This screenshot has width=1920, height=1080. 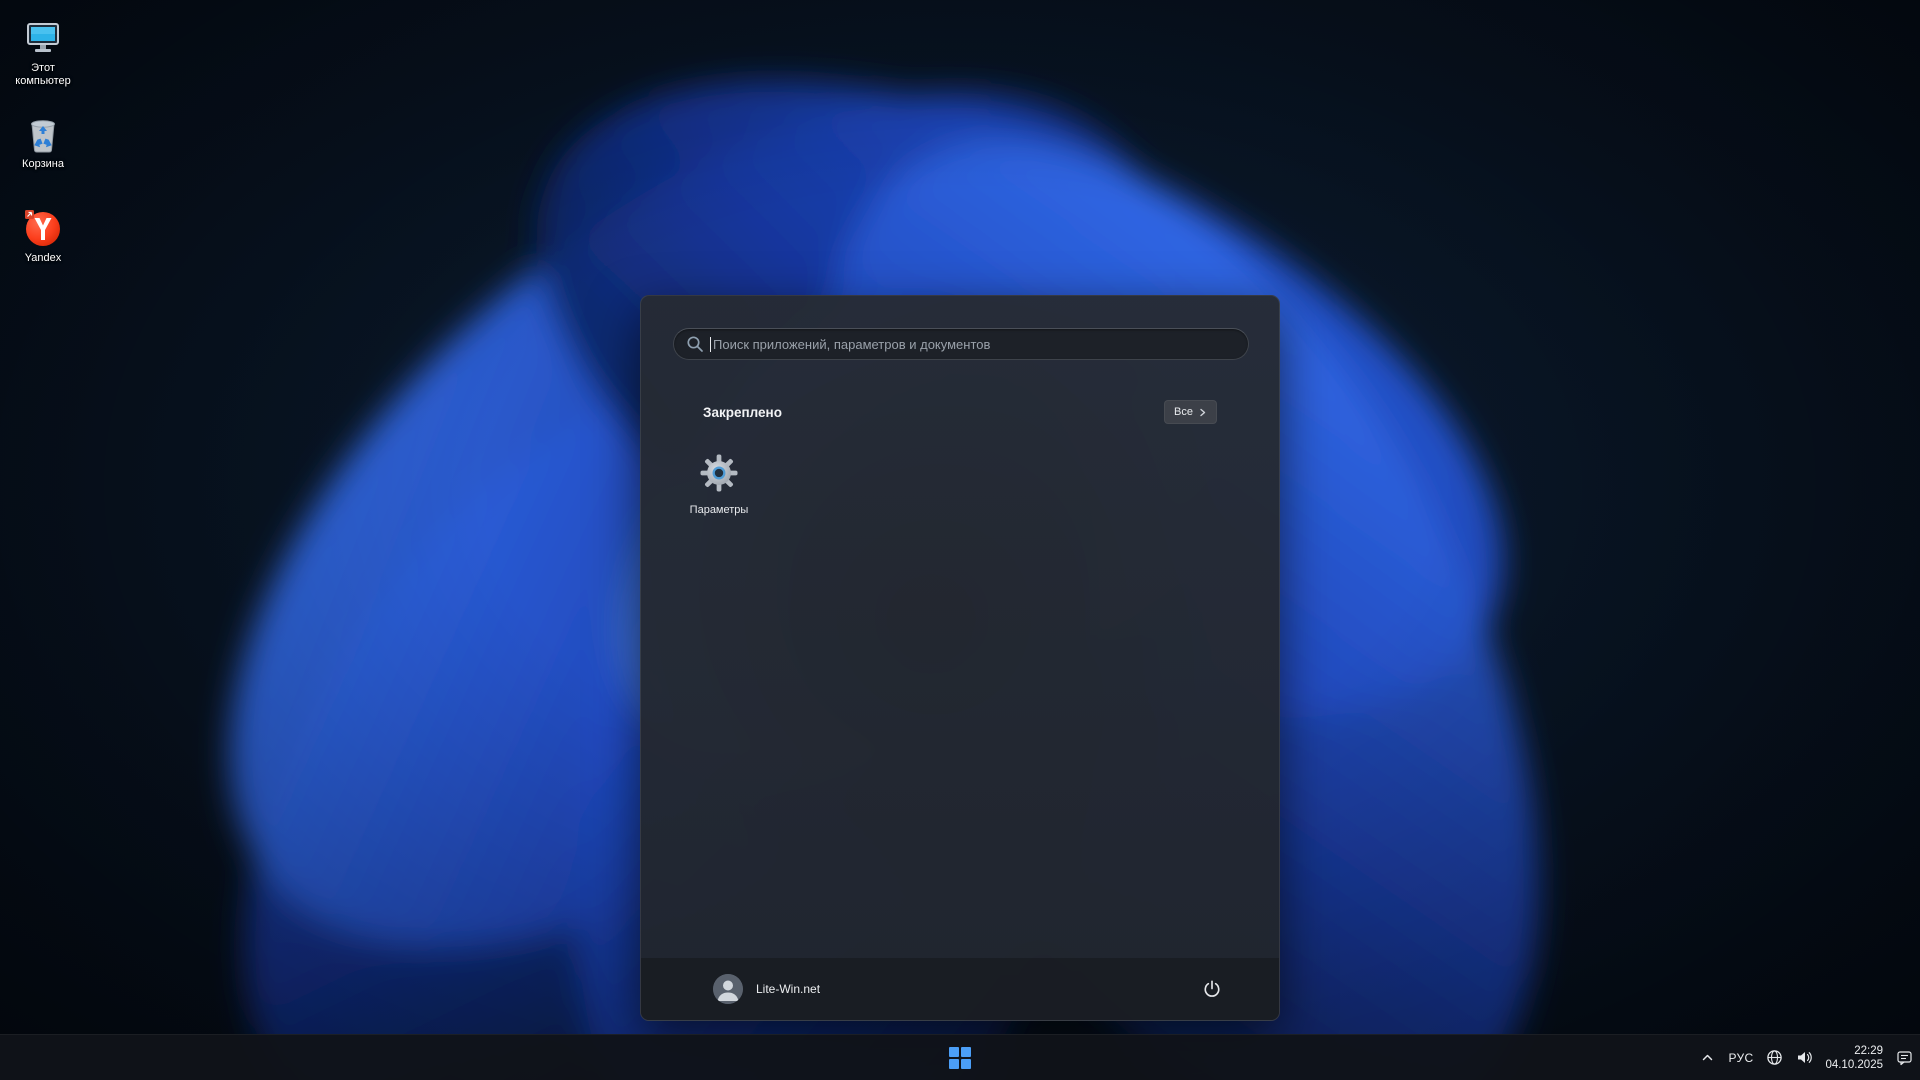 I want to click on clock: 22:29 04.10.2025, so click(x=1854, y=1058).